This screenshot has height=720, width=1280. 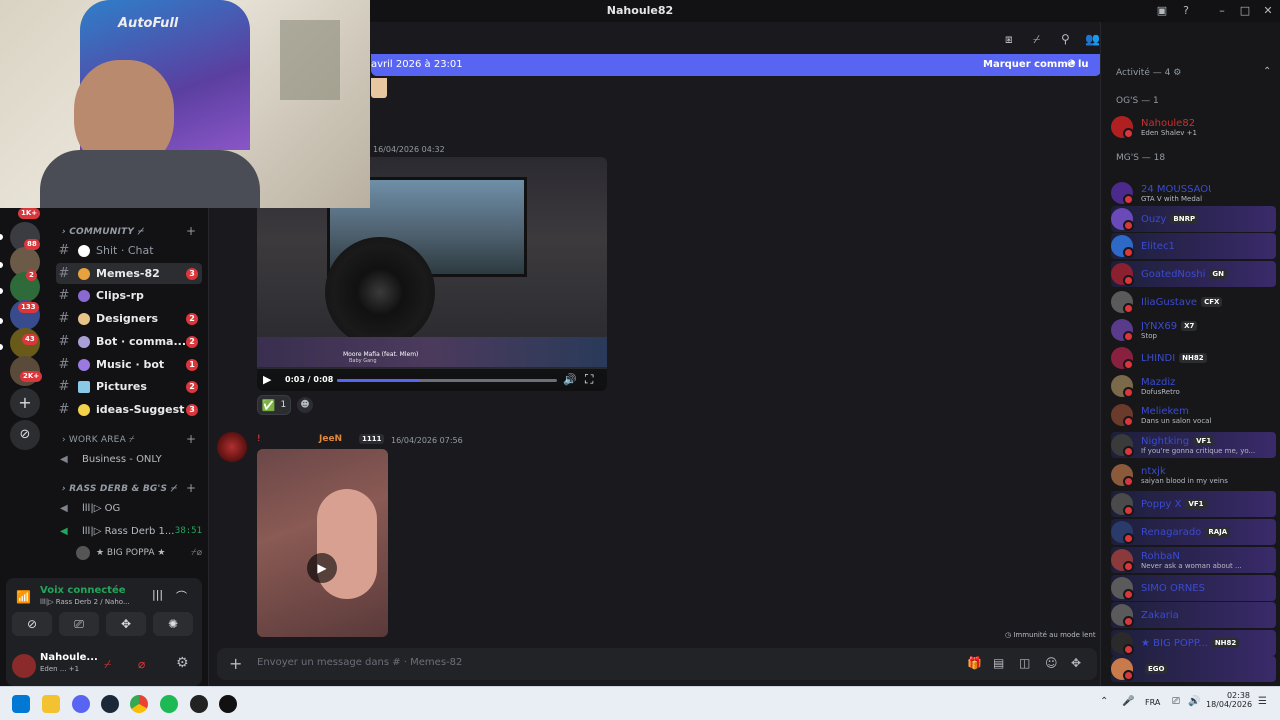 I want to click on network-icon: ⎚, so click(x=1176, y=701).